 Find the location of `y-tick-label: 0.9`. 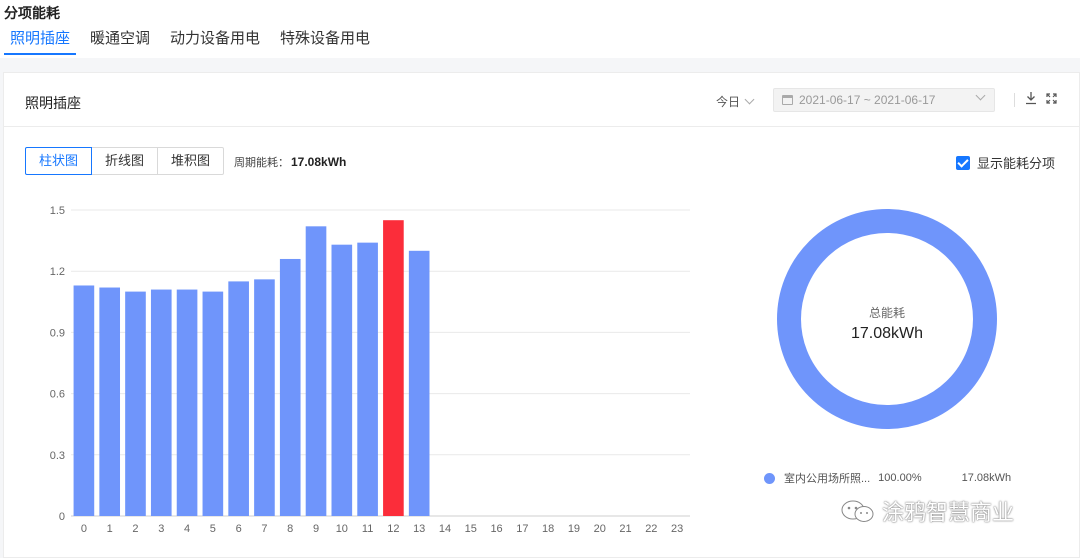

y-tick-label: 0.9 is located at coordinates (57, 333).